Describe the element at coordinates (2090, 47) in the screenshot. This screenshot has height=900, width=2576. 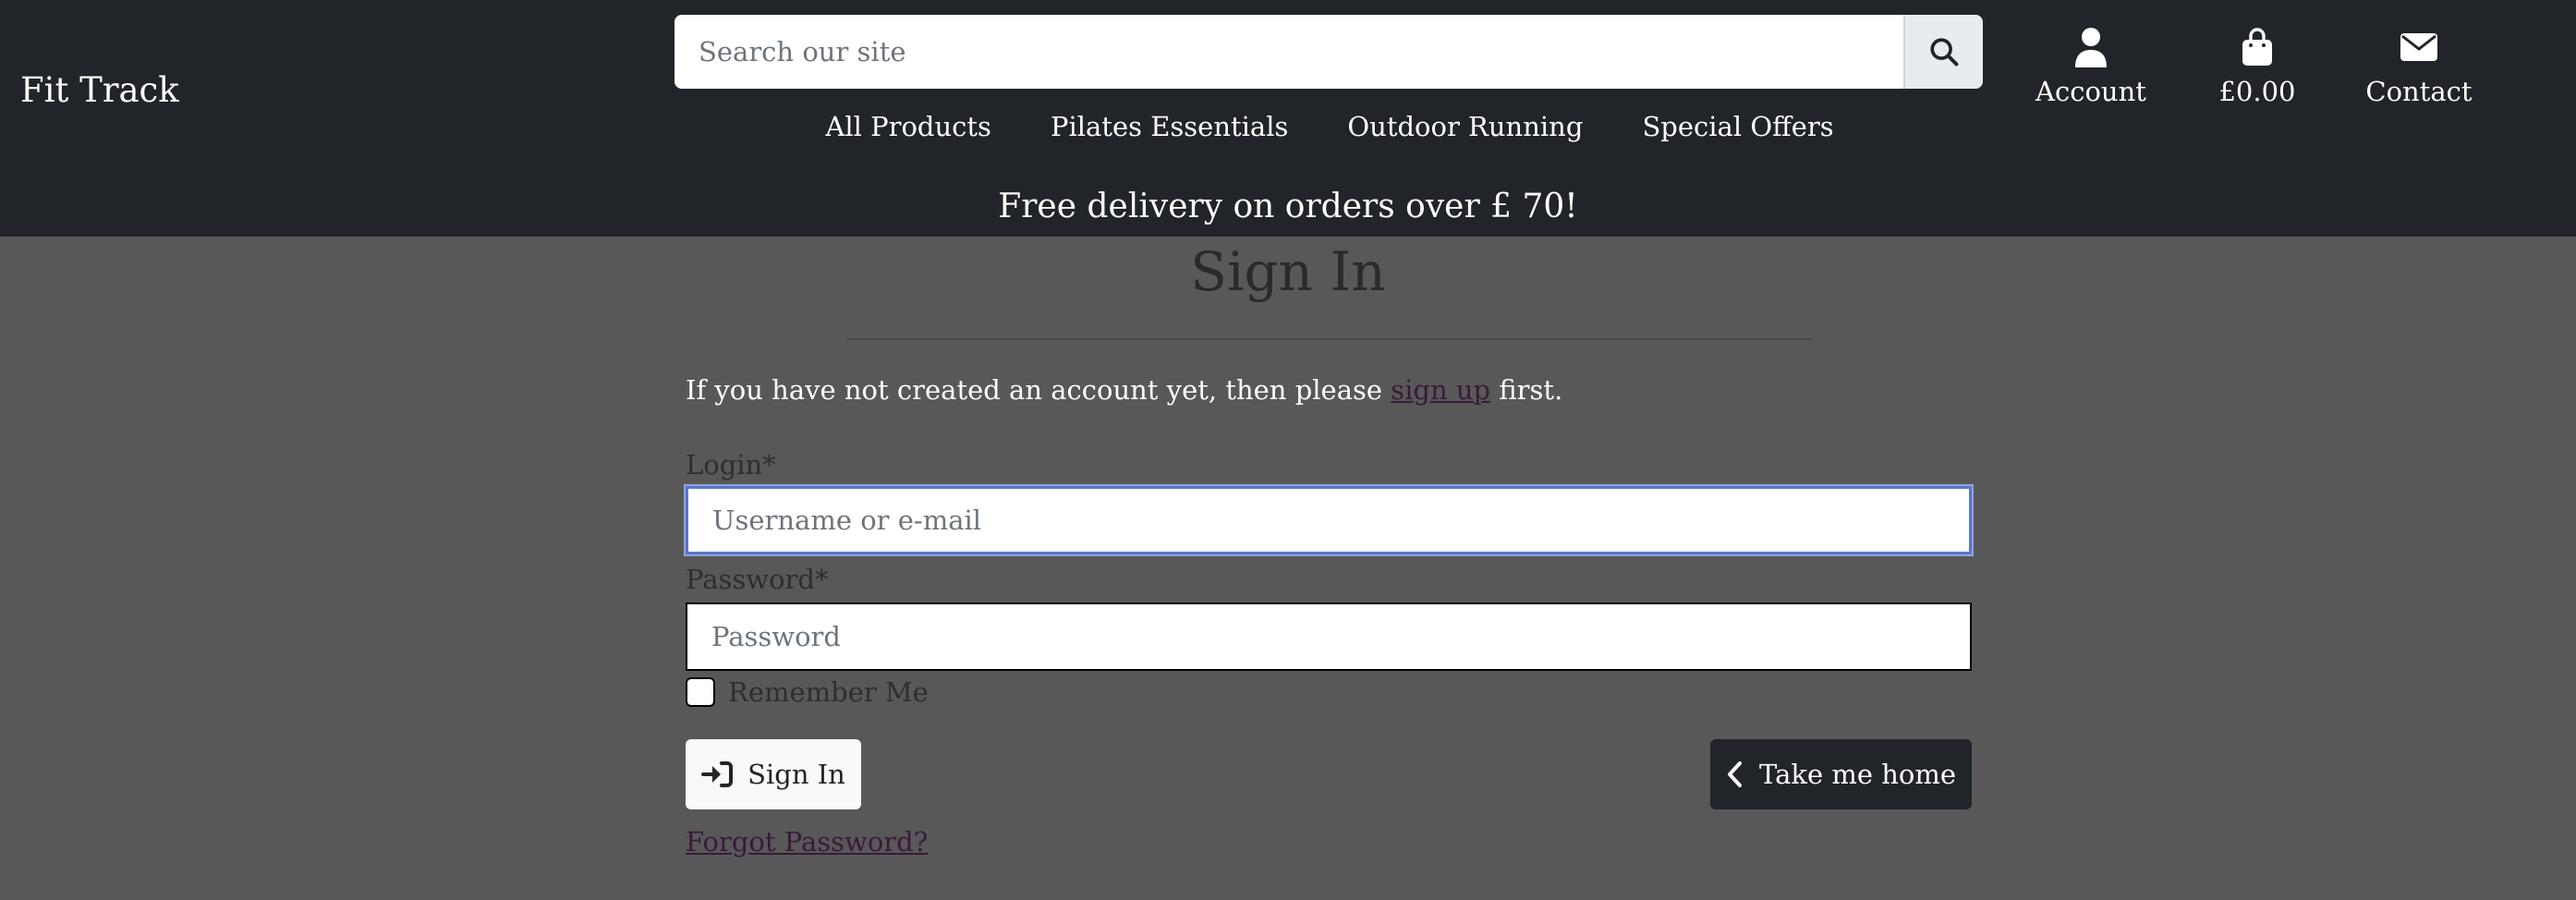
I see `user-icon` at that location.